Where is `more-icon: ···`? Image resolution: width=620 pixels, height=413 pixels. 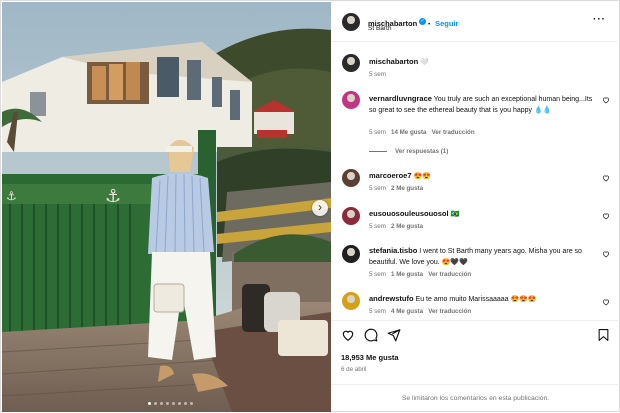
more-icon: ··· is located at coordinates (599, 19).